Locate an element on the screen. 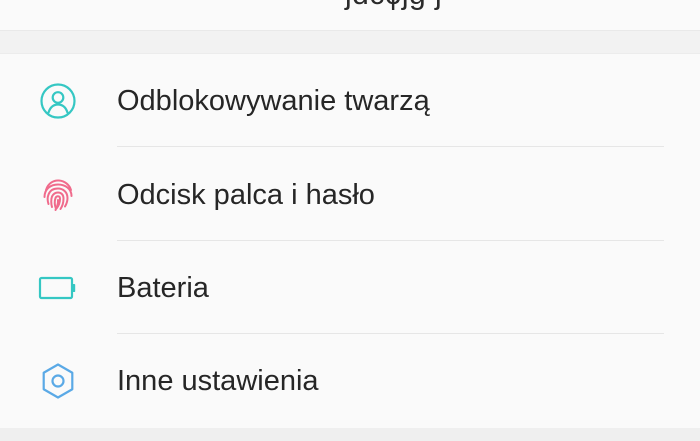 Image resolution: width=700 pixels, height=441 pixels. settings-item-label: Odblokowywanie twarzą is located at coordinates (273, 101).